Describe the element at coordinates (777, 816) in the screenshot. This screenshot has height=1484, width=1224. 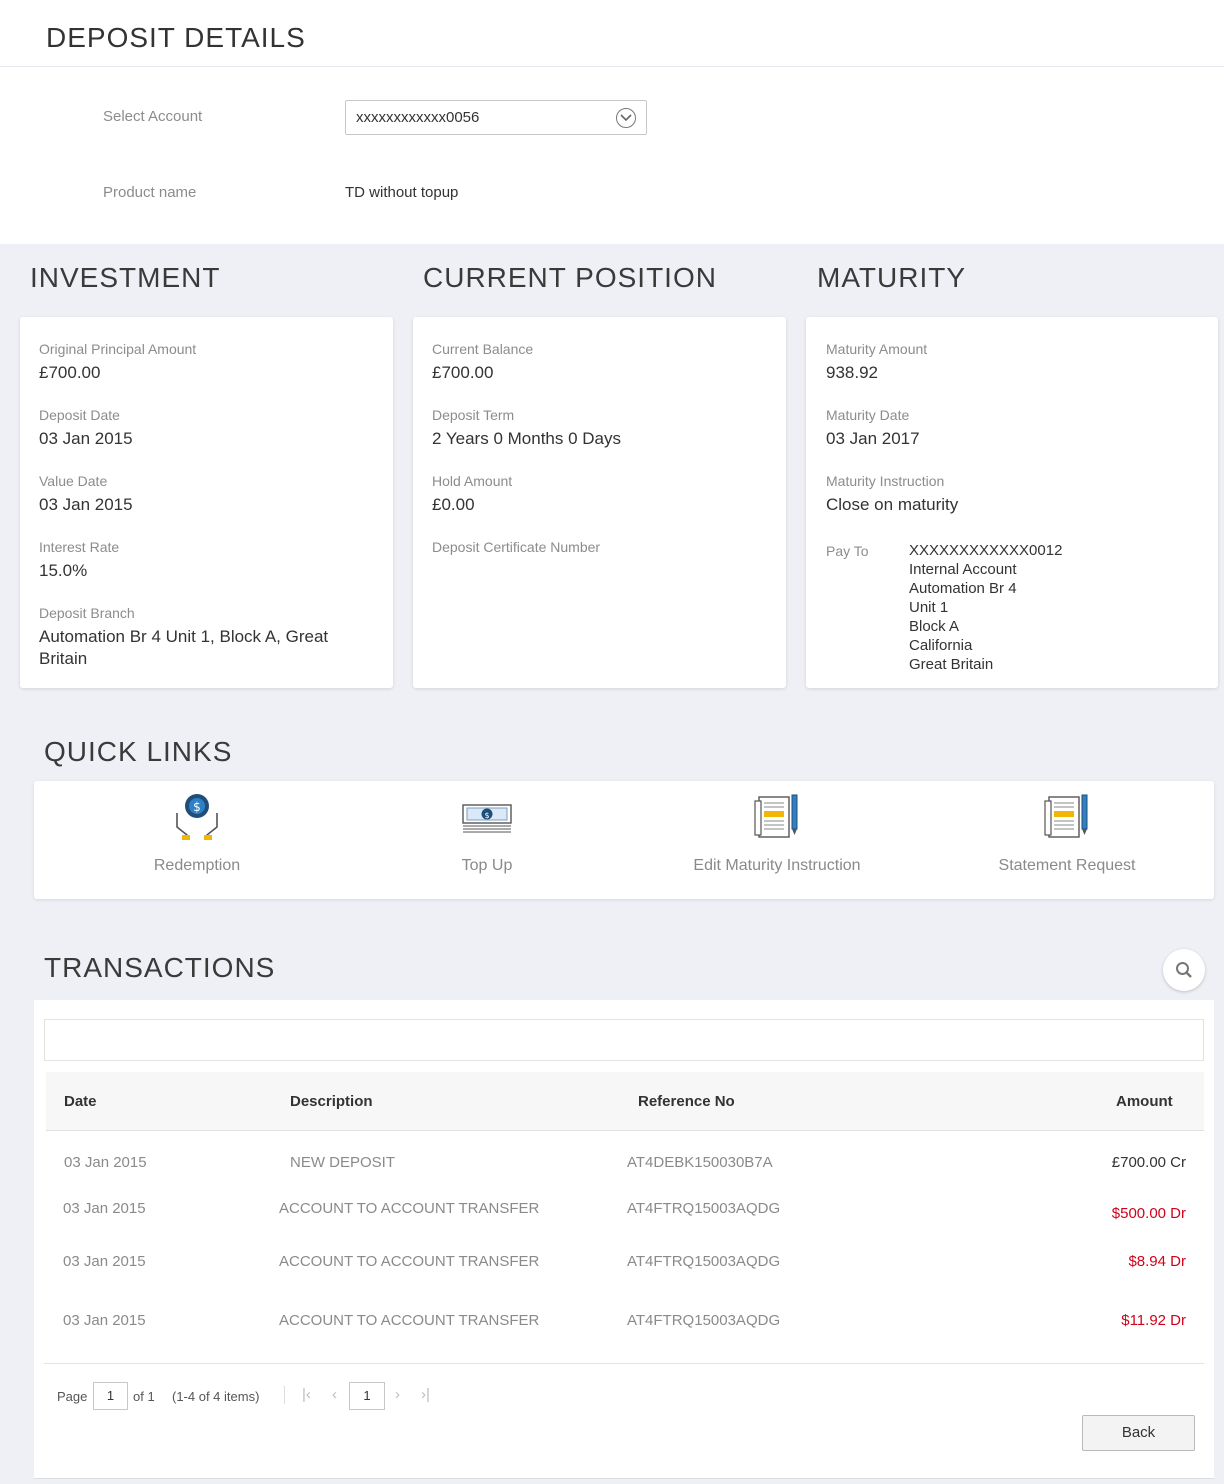
I see `edit-maturity-icon` at that location.